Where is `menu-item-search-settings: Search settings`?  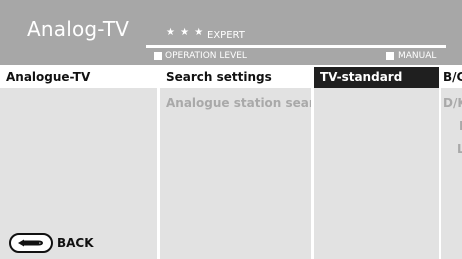
menu-item-search-settings: Search settings is located at coordinates (235, 77).